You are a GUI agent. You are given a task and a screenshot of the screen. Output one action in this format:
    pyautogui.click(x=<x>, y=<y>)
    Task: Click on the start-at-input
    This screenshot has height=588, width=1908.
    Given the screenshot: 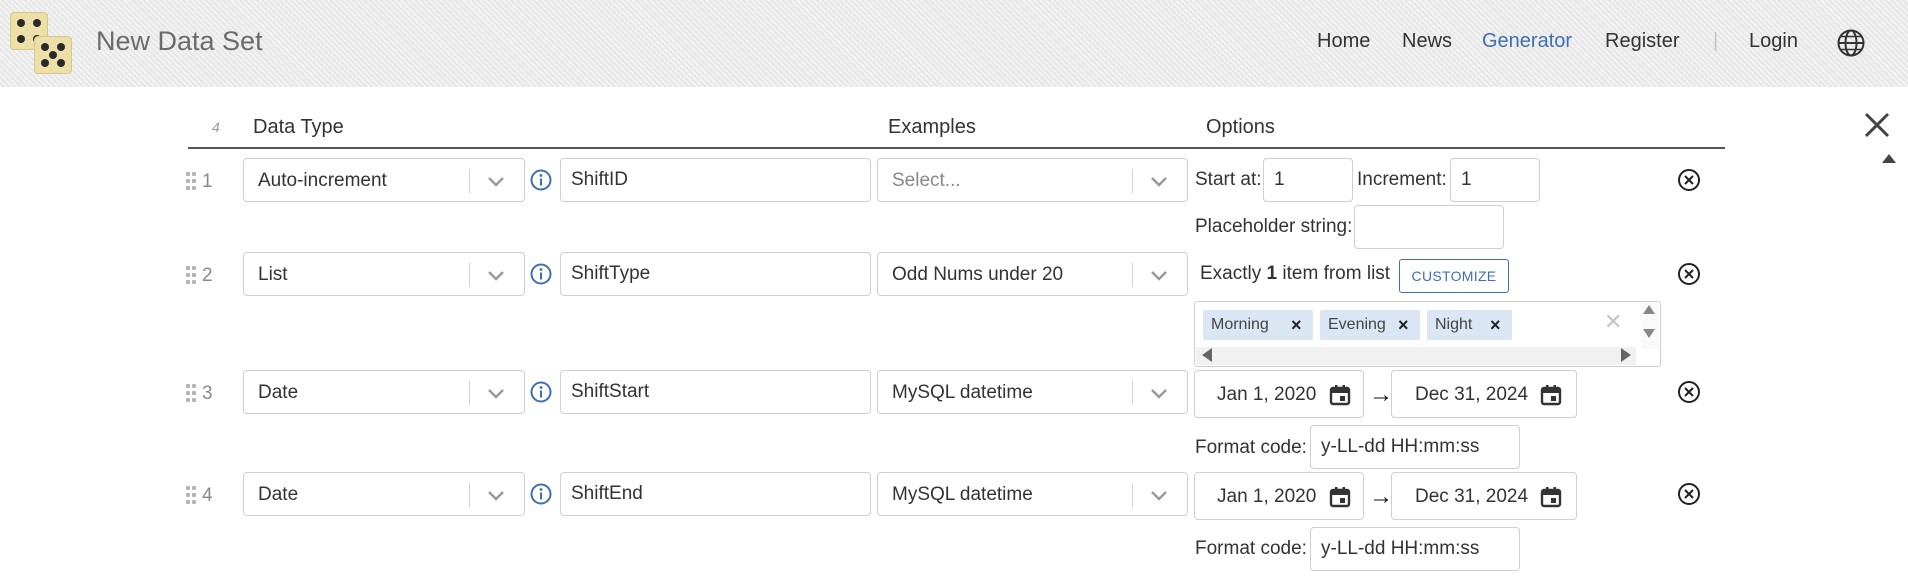 What is the action you would take?
    pyautogui.click(x=1308, y=180)
    